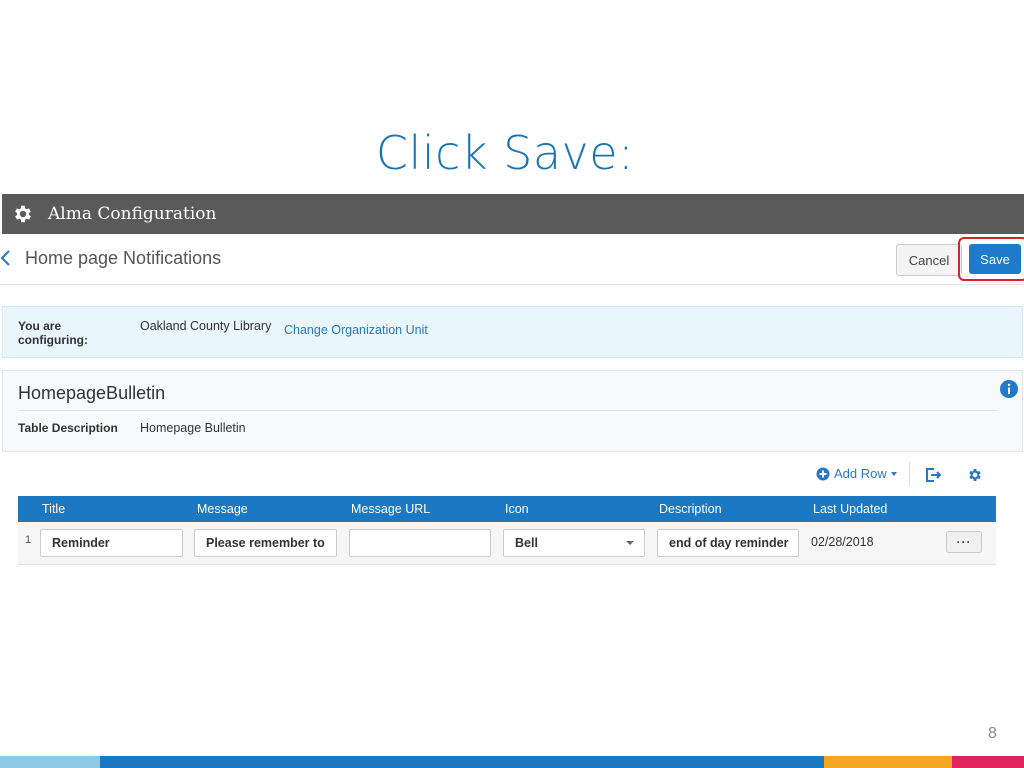 The image size is (1024, 768). Describe the element at coordinates (929, 260) in the screenshot. I see `cancel-button: Cancel` at that location.